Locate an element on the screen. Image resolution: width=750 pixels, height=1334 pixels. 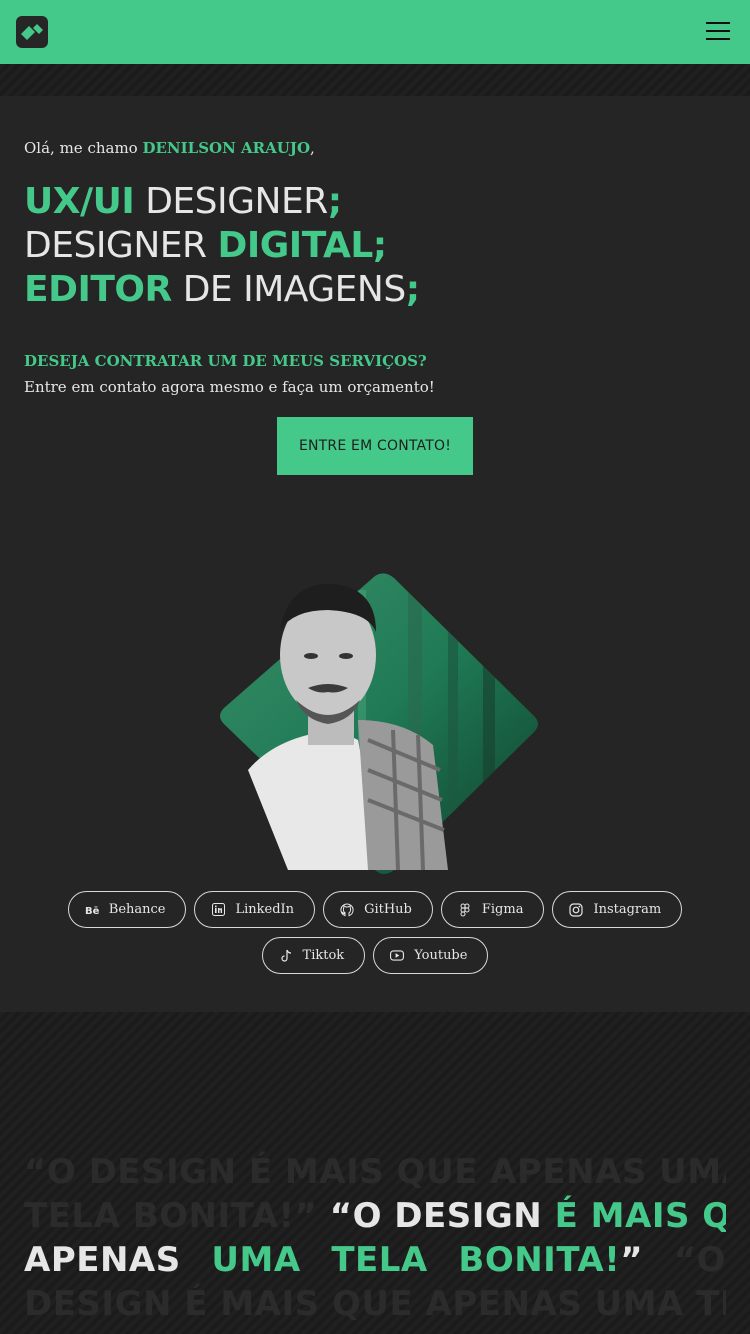
contact-button: ENTRE EM CONTATO! is located at coordinates (375, 446).